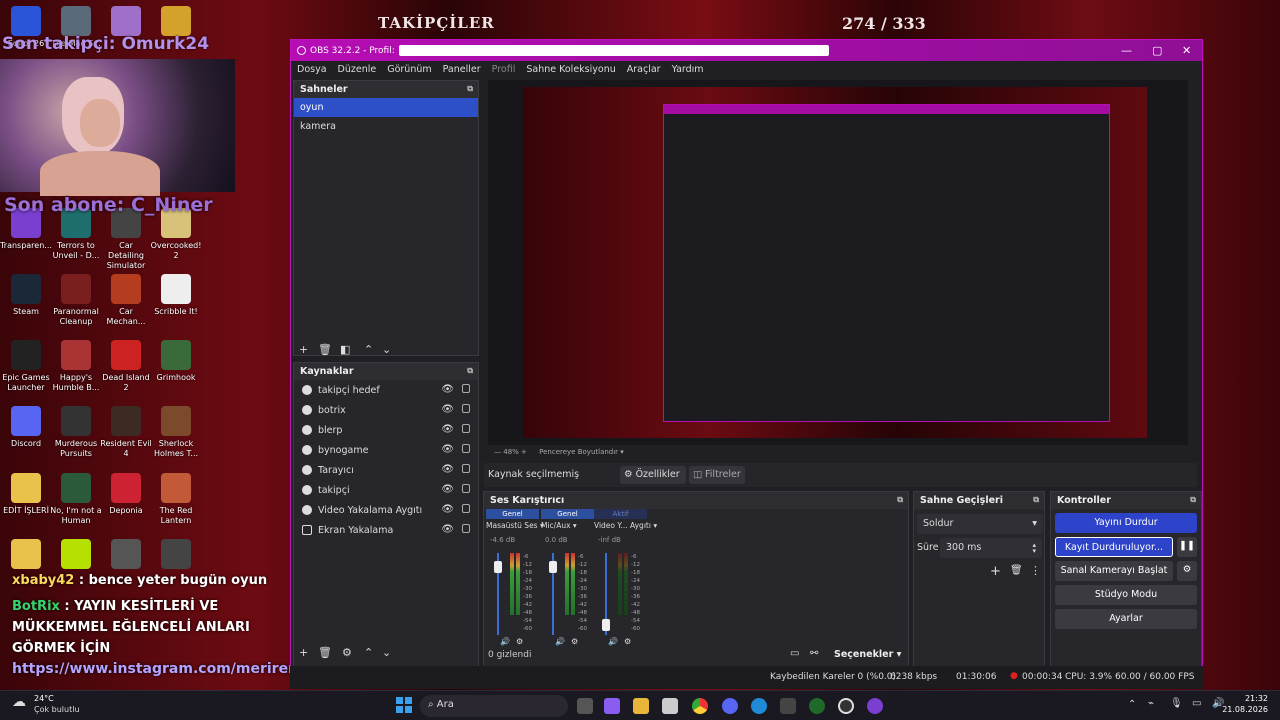 Image resolution: width=1280 pixels, height=720 pixels. Describe the element at coordinates (1187, 547) in the screenshot. I see `pause-recording-icon: ❚❚` at that location.